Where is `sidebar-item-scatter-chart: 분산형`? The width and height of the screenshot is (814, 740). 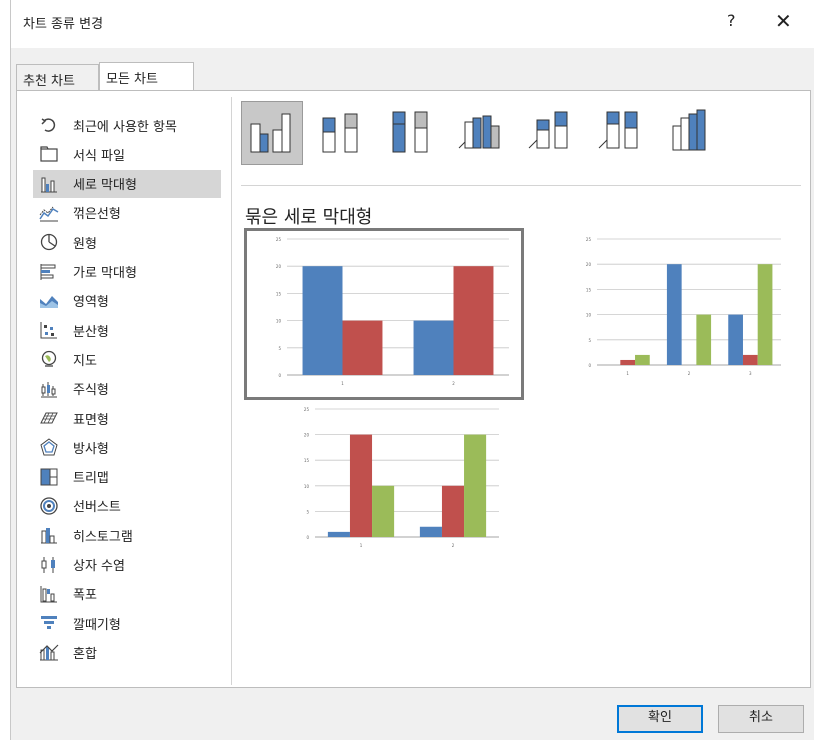
sidebar-item-scatter-chart: 분산형 is located at coordinates (127, 330).